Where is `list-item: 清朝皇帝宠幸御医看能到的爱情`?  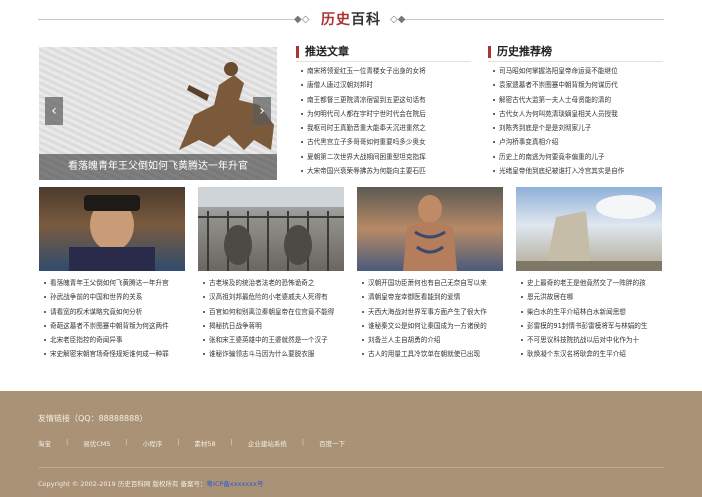
list-item: 清朝皇帝宠幸御医看能到的爱情 is located at coordinates (433, 297).